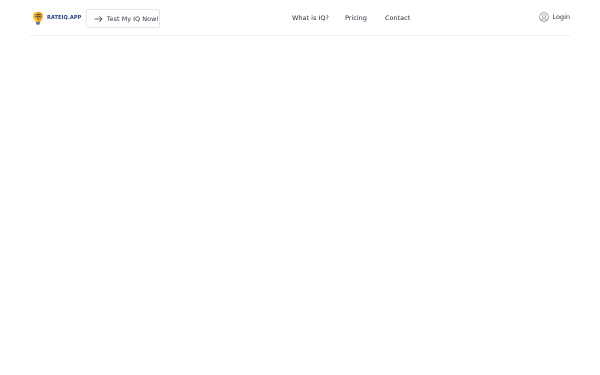 The width and height of the screenshot is (600, 375). Describe the element at coordinates (397, 18) in the screenshot. I see `nav-link-contact: Contact` at that location.